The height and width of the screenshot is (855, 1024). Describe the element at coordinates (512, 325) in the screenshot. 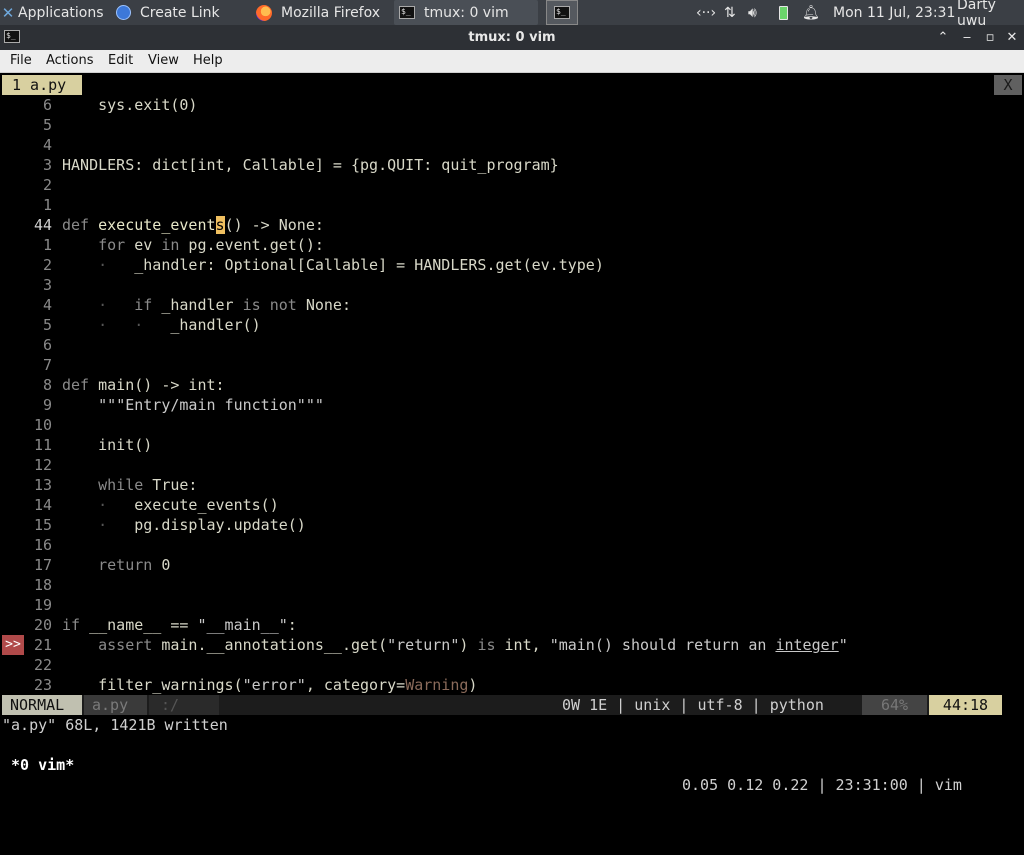

I see `code-line: 5 · · _handler()` at that location.